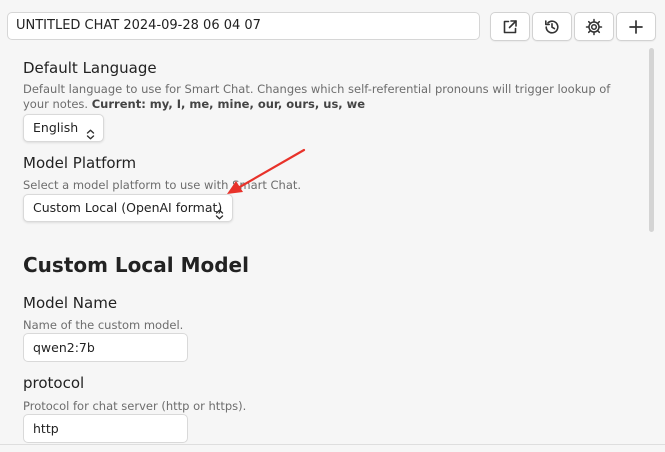 This screenshot has width=665, height=452. I want to click on model-platform-select: Custom Local (OpenAI format), so click(128, 208).